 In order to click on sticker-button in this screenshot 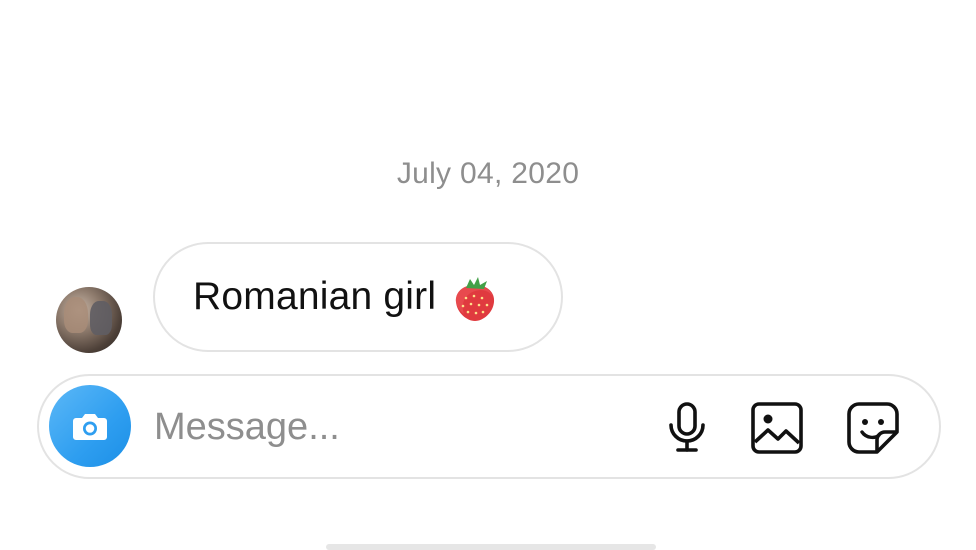, I will do `click(873, 428)`.